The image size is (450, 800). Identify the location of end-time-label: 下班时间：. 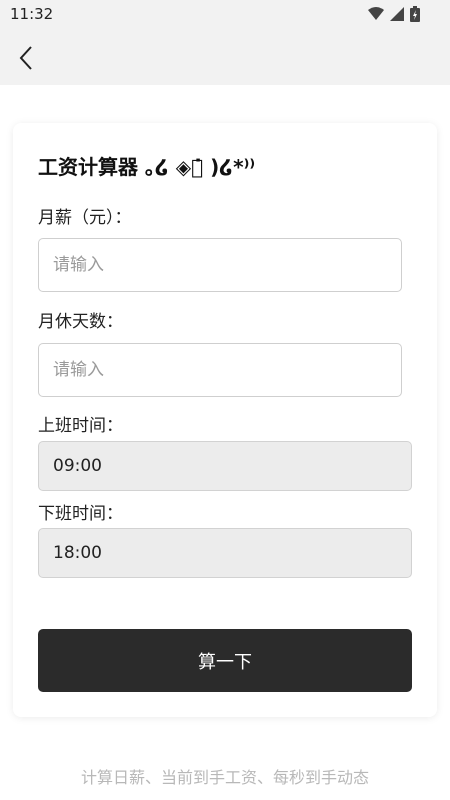
(80, 514).